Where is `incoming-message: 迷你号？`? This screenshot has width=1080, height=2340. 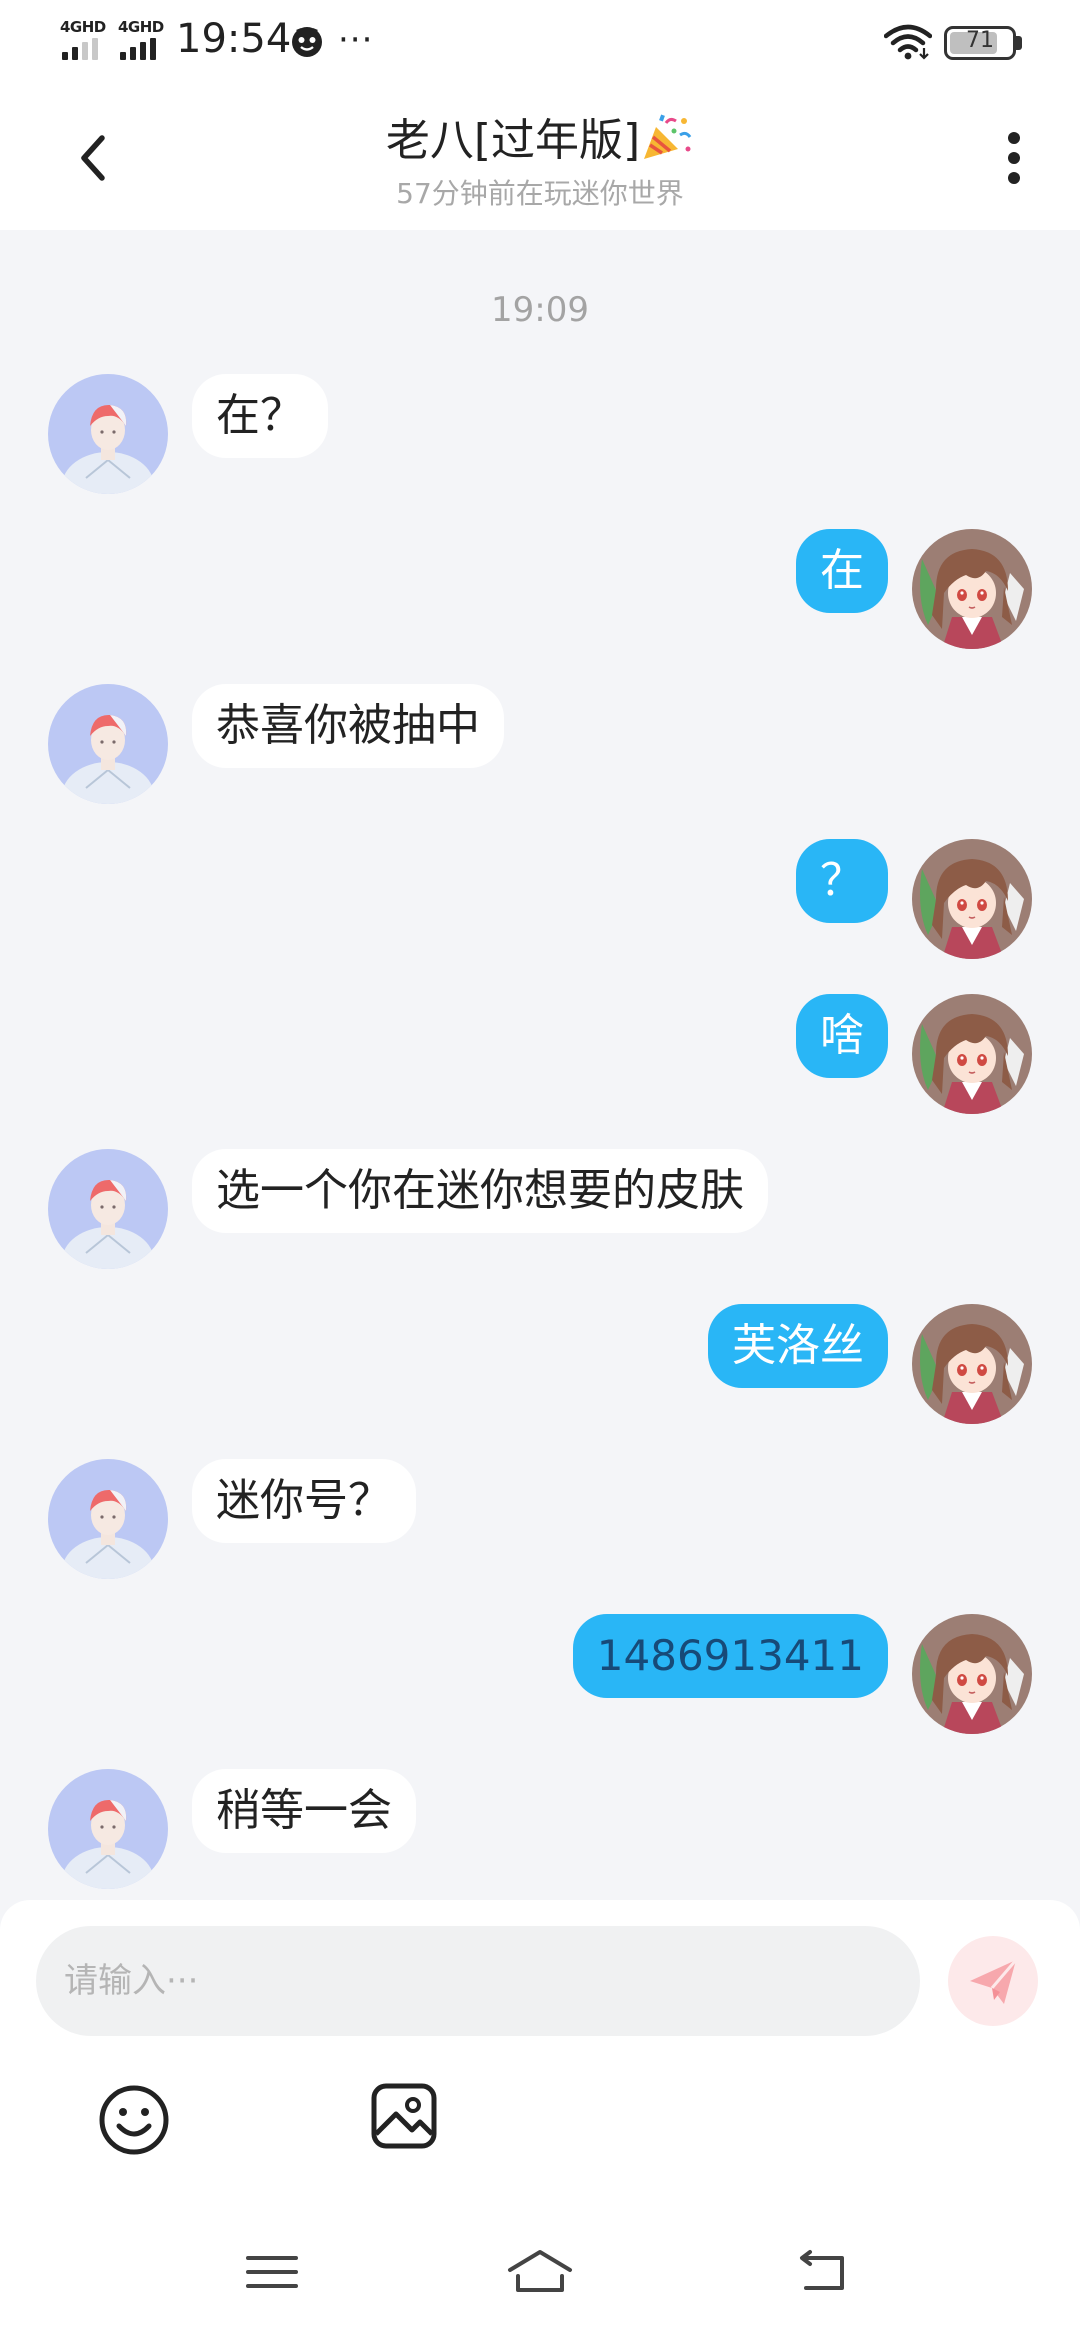
incoming-message: 迷你号？ is located at coordinates (540, 1520).